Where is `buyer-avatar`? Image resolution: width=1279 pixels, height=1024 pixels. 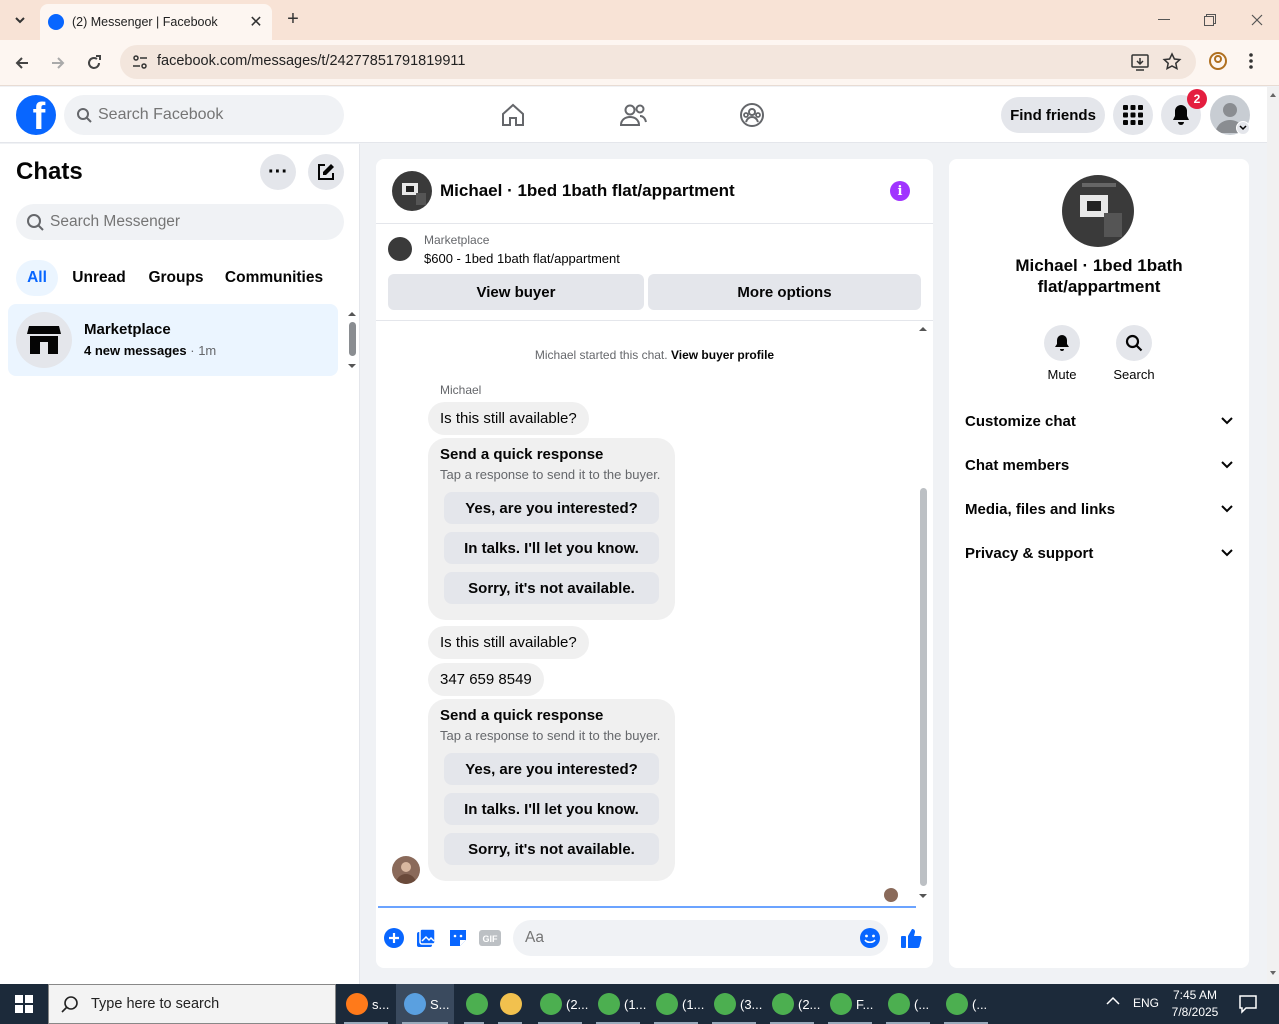
buyer-avatar is located at coordinates (406, 870).